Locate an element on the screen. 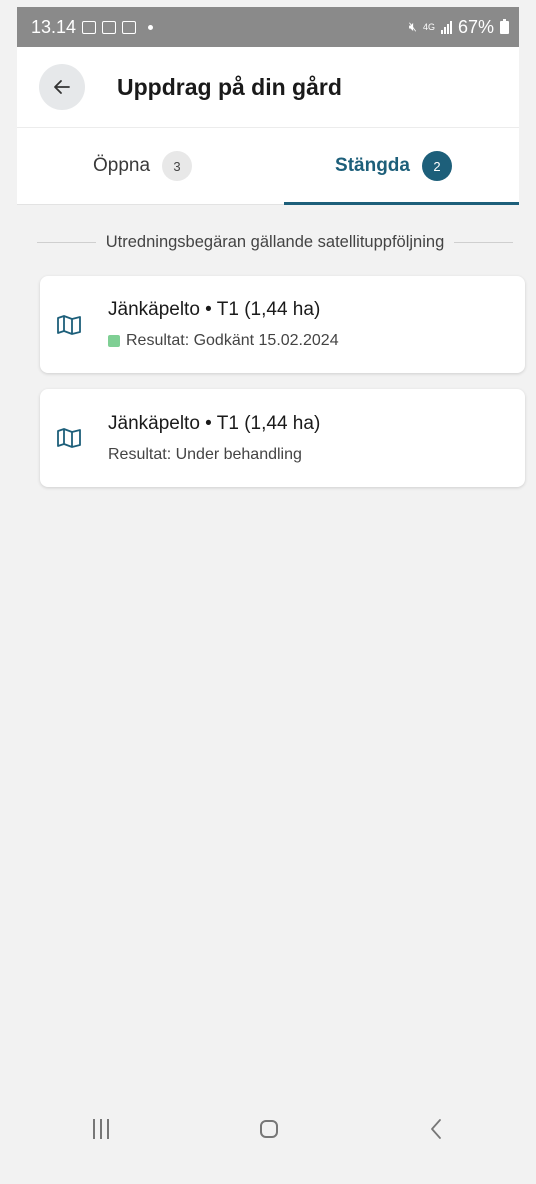 This screenshot has height=1184, width=536. arrow-left-icon is located at coordinates (62, 87).